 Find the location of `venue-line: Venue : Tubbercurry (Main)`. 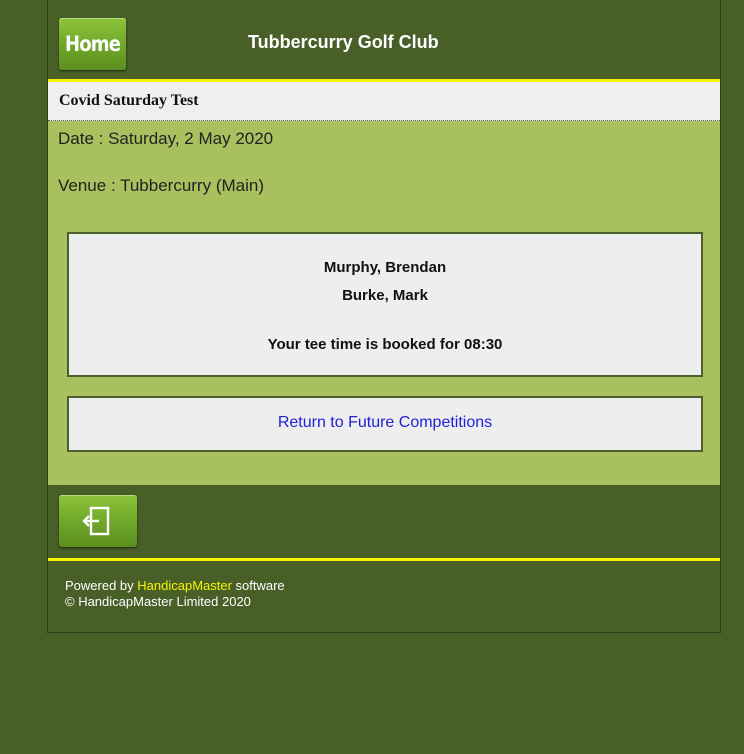

venue-line: Venue : Tubbercurry (Main) is located at coordinates (161, 185).